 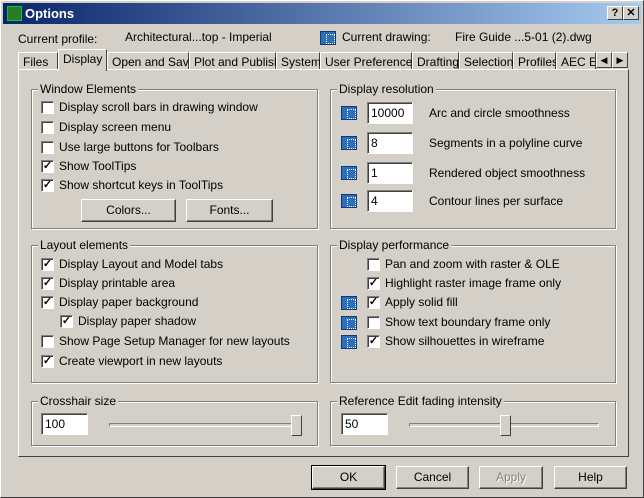 I want to click on help-dialog-button: Help, so click(x=590, y=477).